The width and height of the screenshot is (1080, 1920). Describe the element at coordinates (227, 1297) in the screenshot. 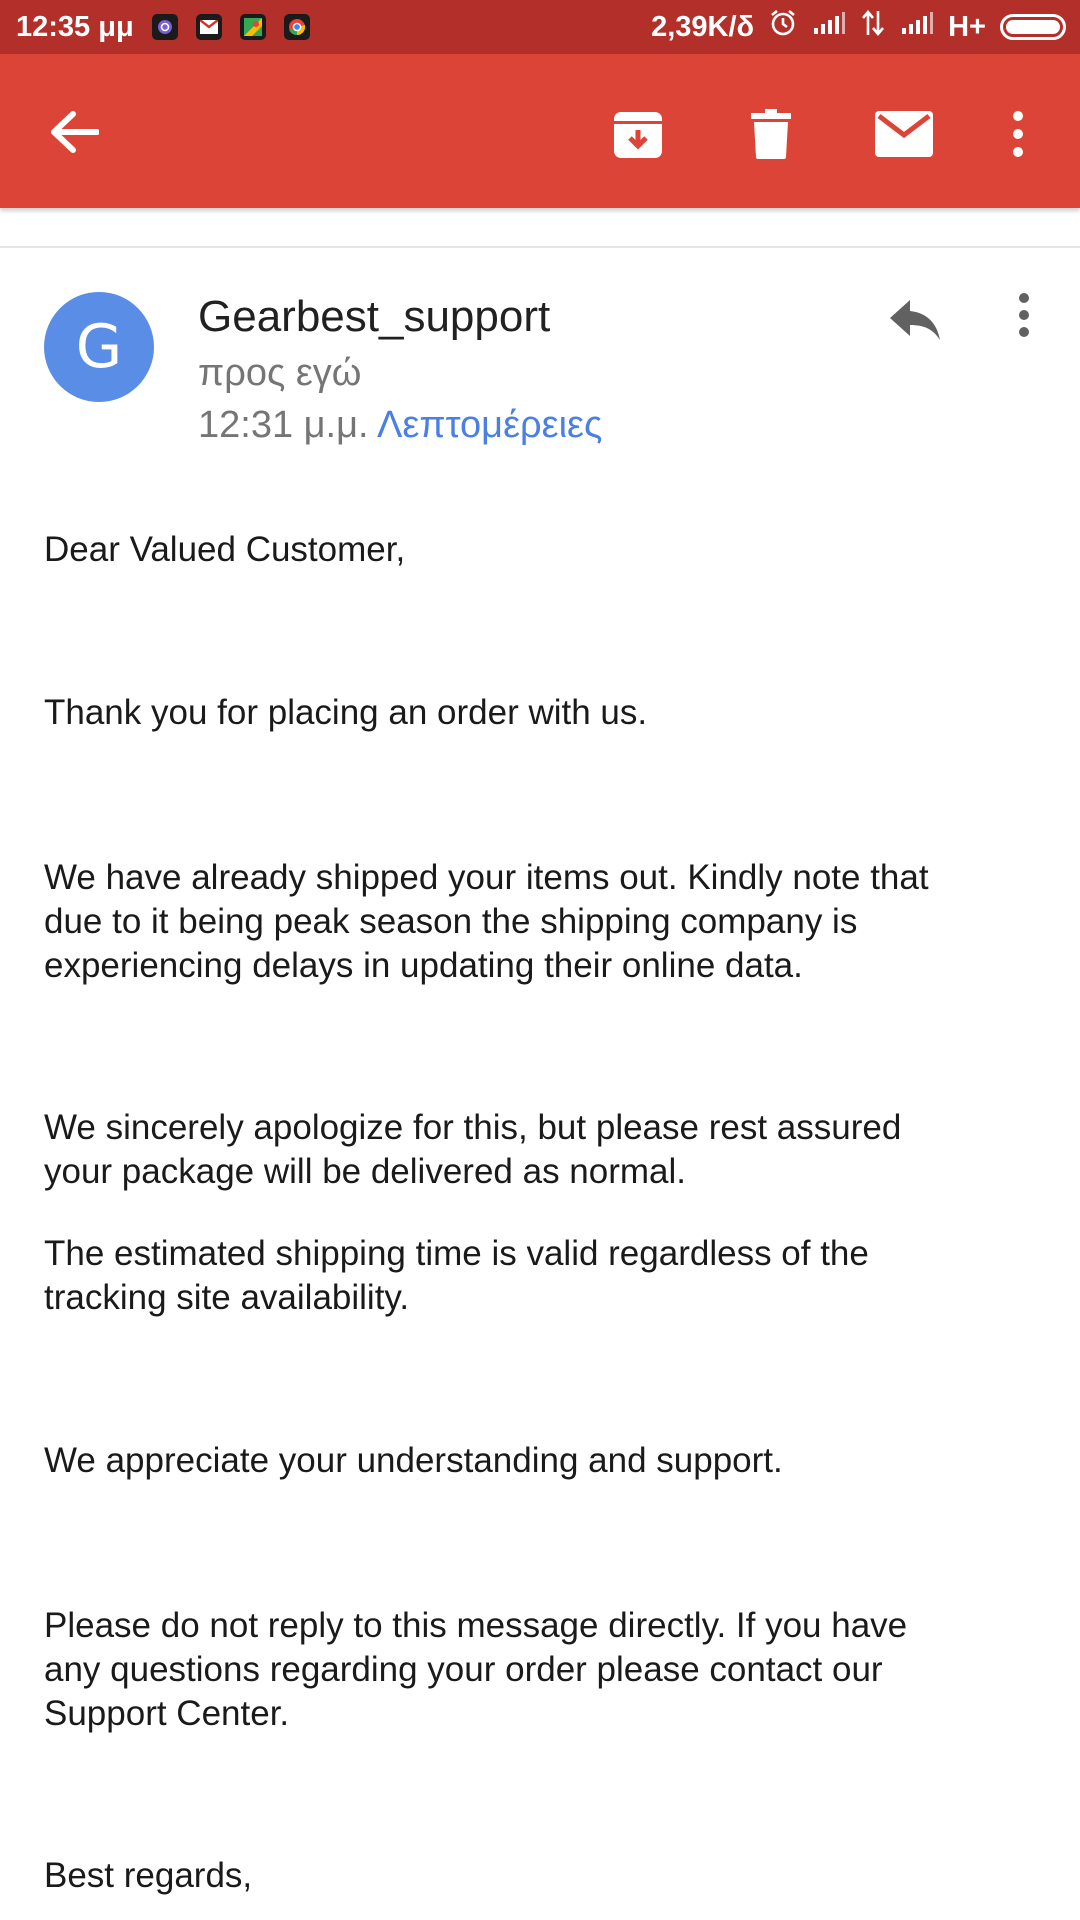

I see `body-line: tracking site availability.` at that location.